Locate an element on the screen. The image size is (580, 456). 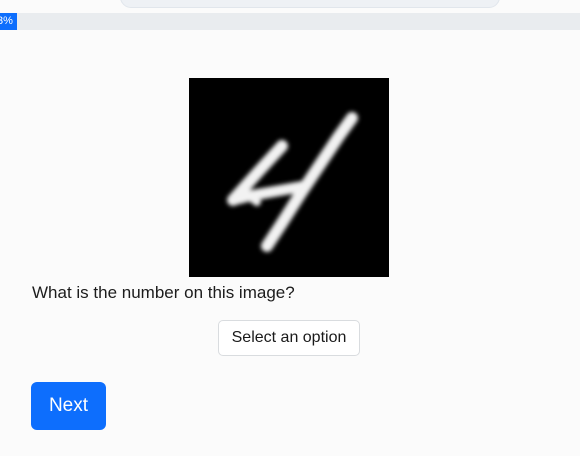
address-bar is located at coordinates (310, 4).